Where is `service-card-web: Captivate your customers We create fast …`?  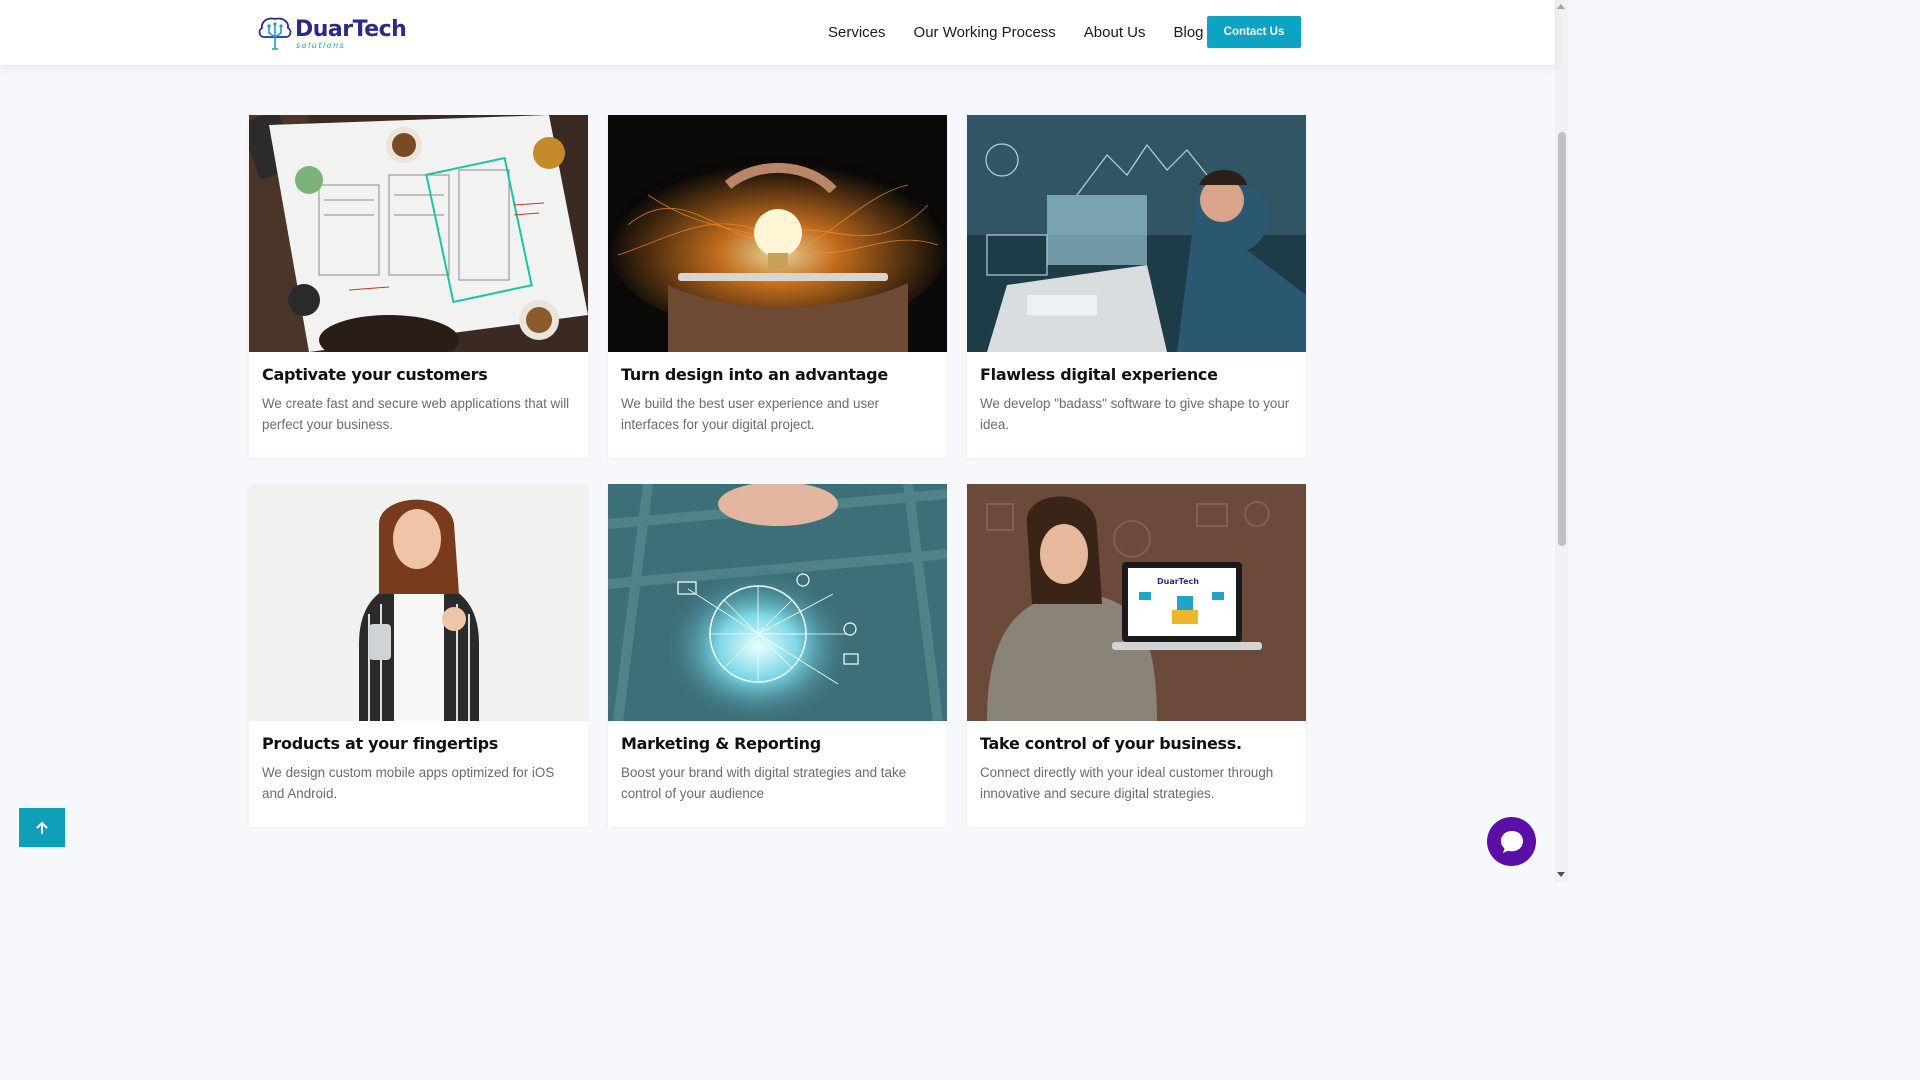 service-card-web: Captivate your customers We create fast … is located at coordinates (418, 286).